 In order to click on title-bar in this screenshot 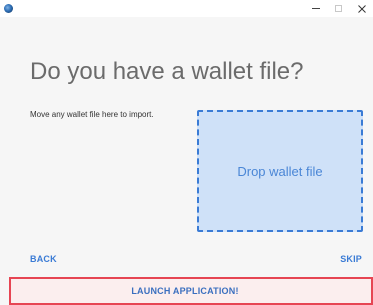, I will do `click(186, 8)`.